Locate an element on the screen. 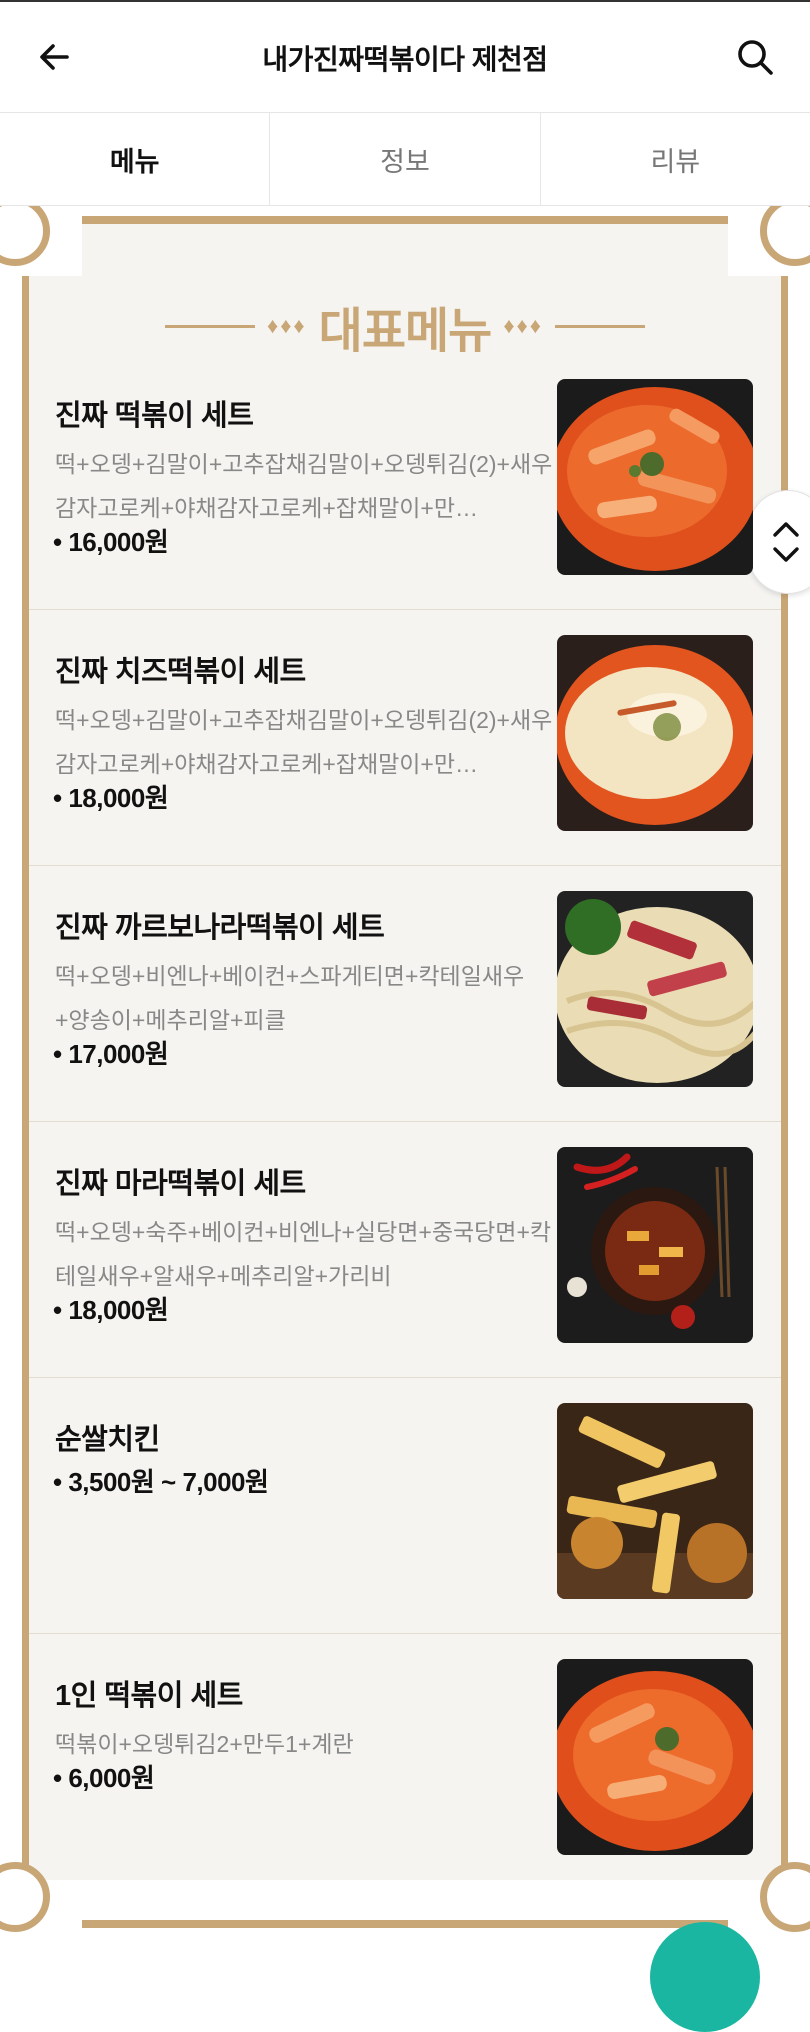 The width and height of the screenshot is (810, 2032). menu-item-description: 떡+오뎅+비엔나+베이컨+스파게티면+칵테일새우+양송이+메추리알+피클 is located at coordinates (290, 998).